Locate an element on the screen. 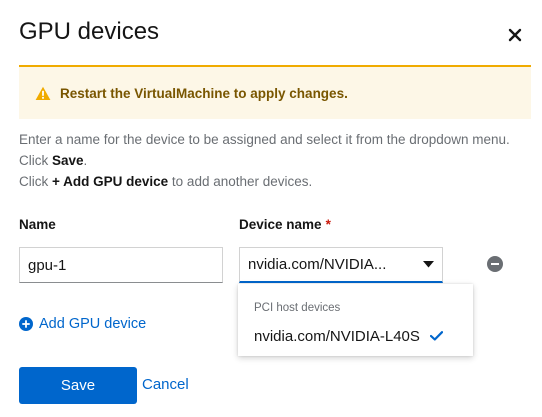 The image size is (542, 417). close-button is located at coordinates (515, 35).